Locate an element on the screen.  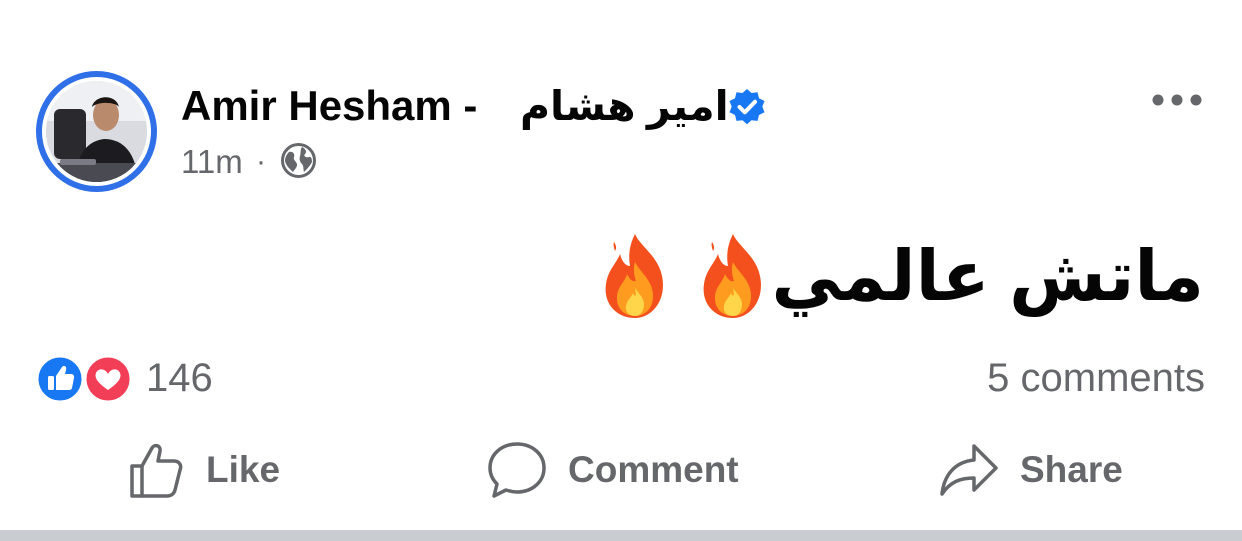
share-button: Share is located at coordinates (1030, 470).